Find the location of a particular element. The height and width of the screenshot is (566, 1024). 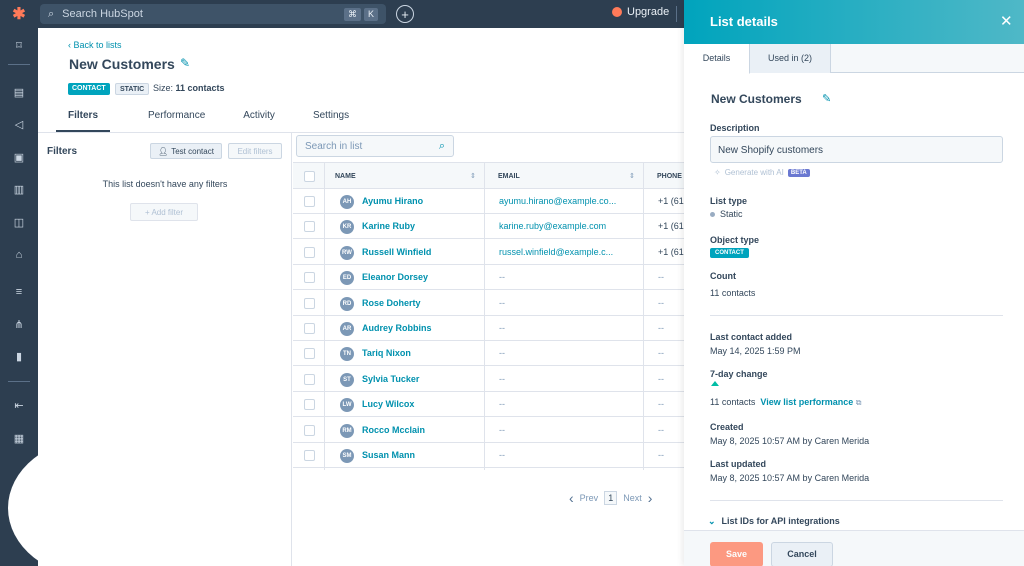

list-tabs: Filters Performance Activity Settings is located at coordinates (221, 119).